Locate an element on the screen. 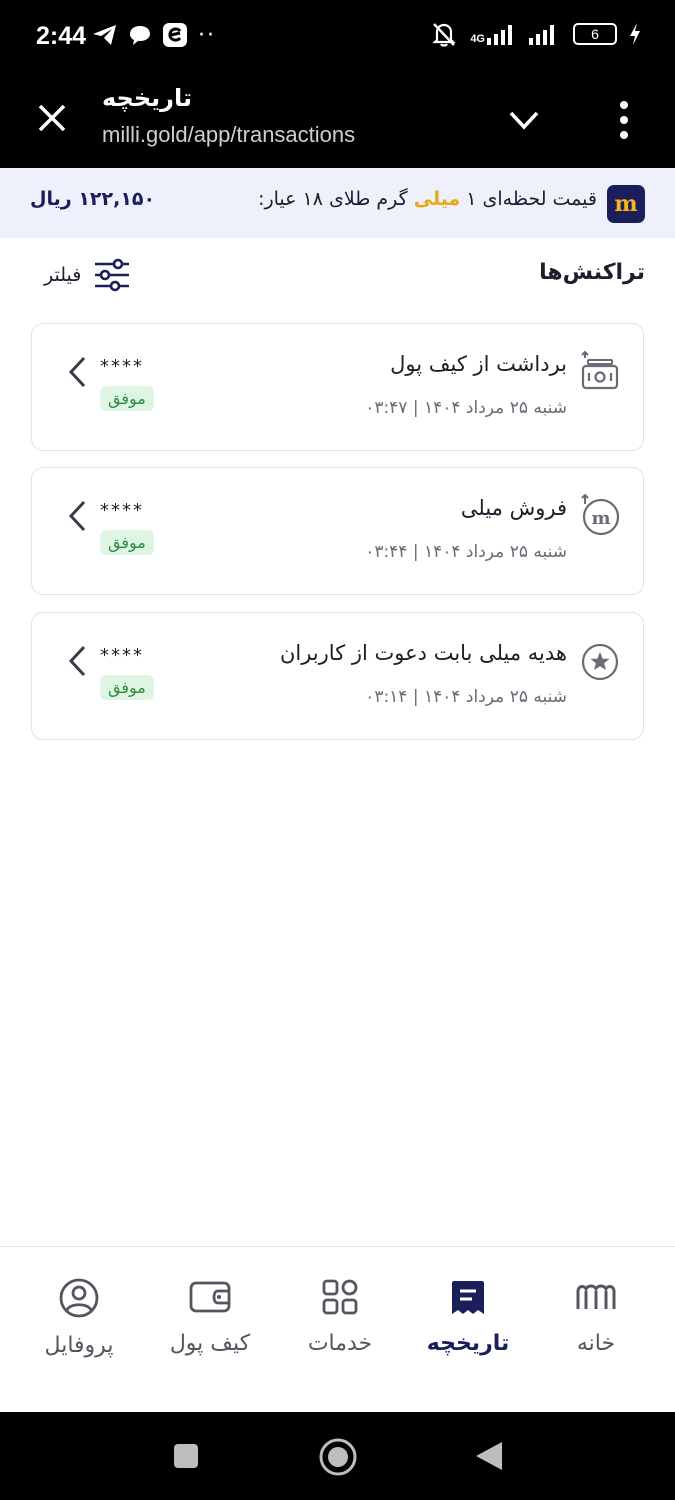 This screenshot has height=1500, width=675. user-circle-icon is located at coordinates (79, 1298).